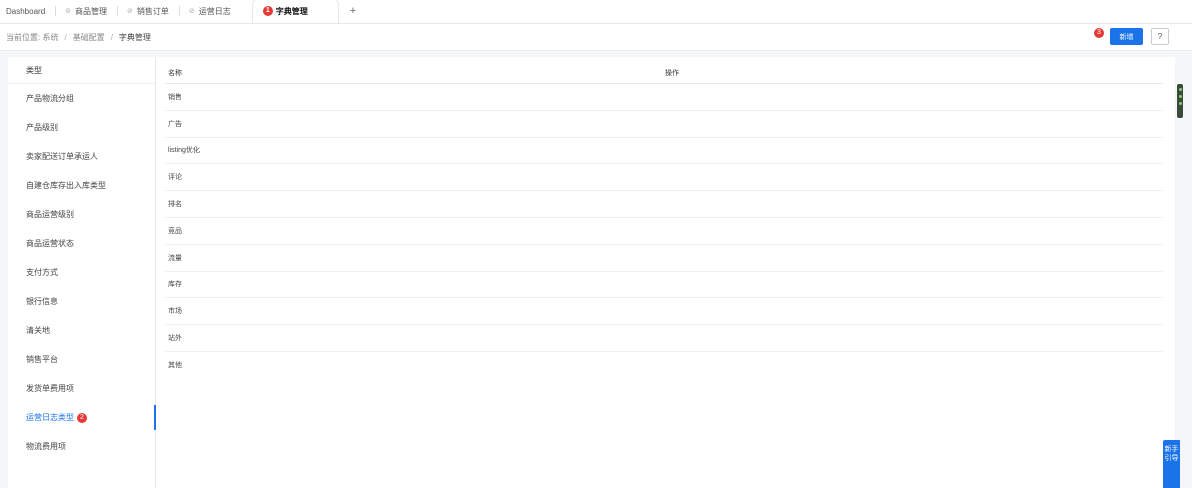 The image size is (1192, 488). What do you see at coordinates (81, 330) in the screenshot?
I see `sidebar-item: 清关地` at bounding box center [81, 330].